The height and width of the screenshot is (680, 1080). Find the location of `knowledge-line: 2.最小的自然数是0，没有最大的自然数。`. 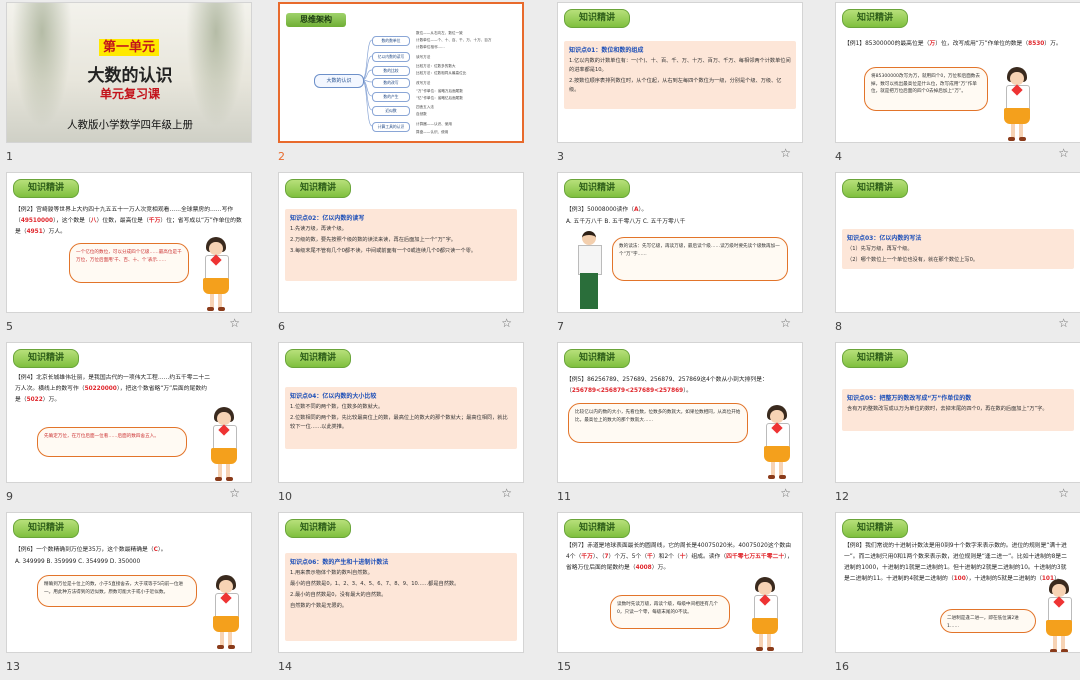

knowledge-line: 2.最小的自然数是0，没有最大的自然数。 is located at coordinates (338, 595).